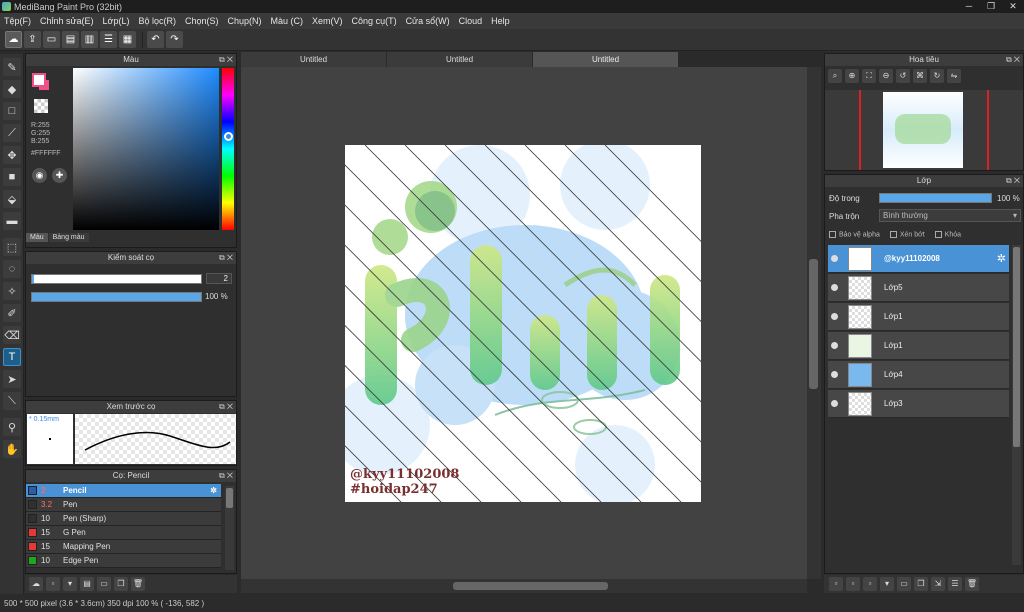  I want to click on undo-icon: ↶, so click(155, 39).